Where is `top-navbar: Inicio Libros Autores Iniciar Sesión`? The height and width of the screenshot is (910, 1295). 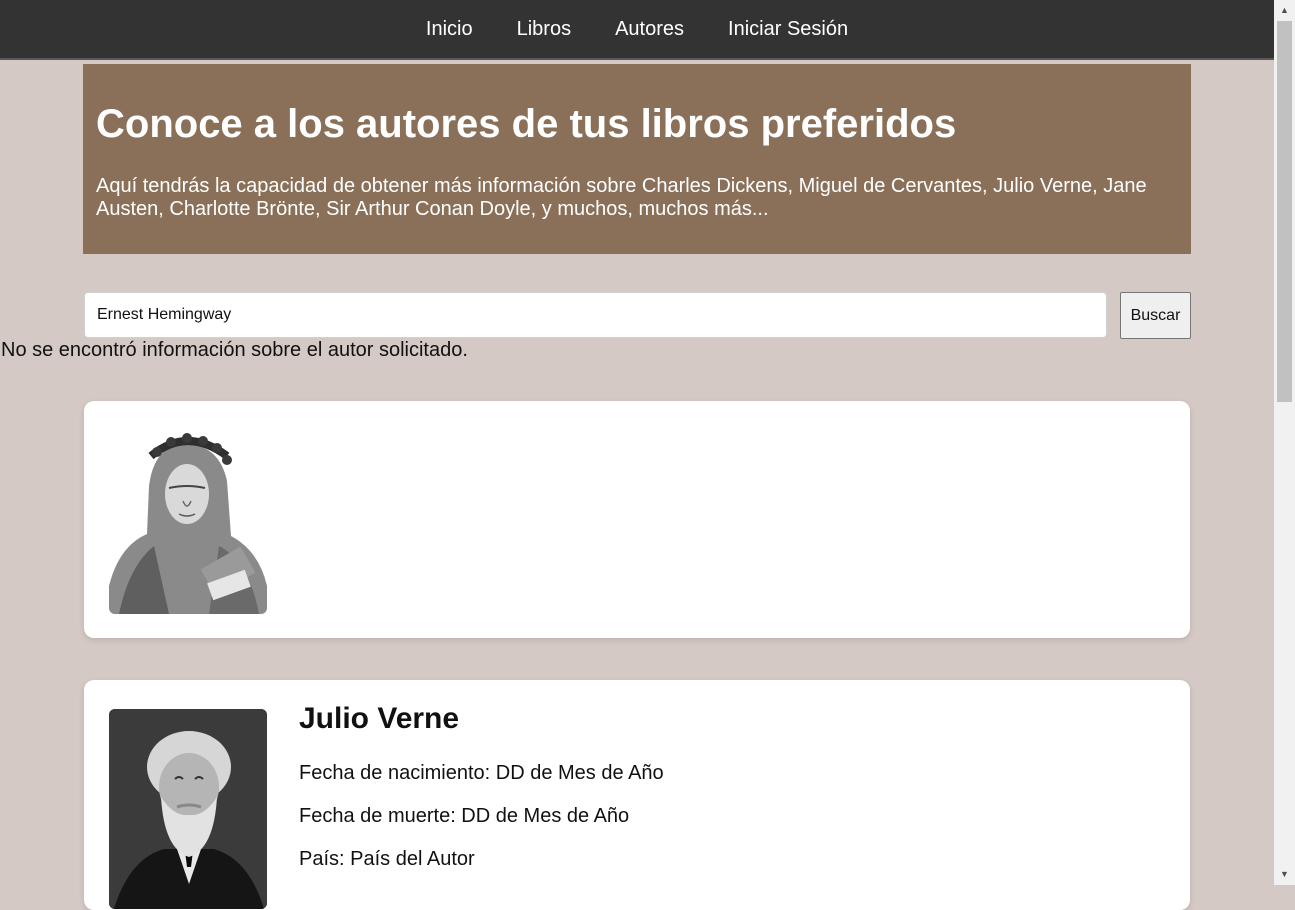
top-navbar: Inicio Libros Autores Iniciar Sesión is located at coordinates (637, 30).